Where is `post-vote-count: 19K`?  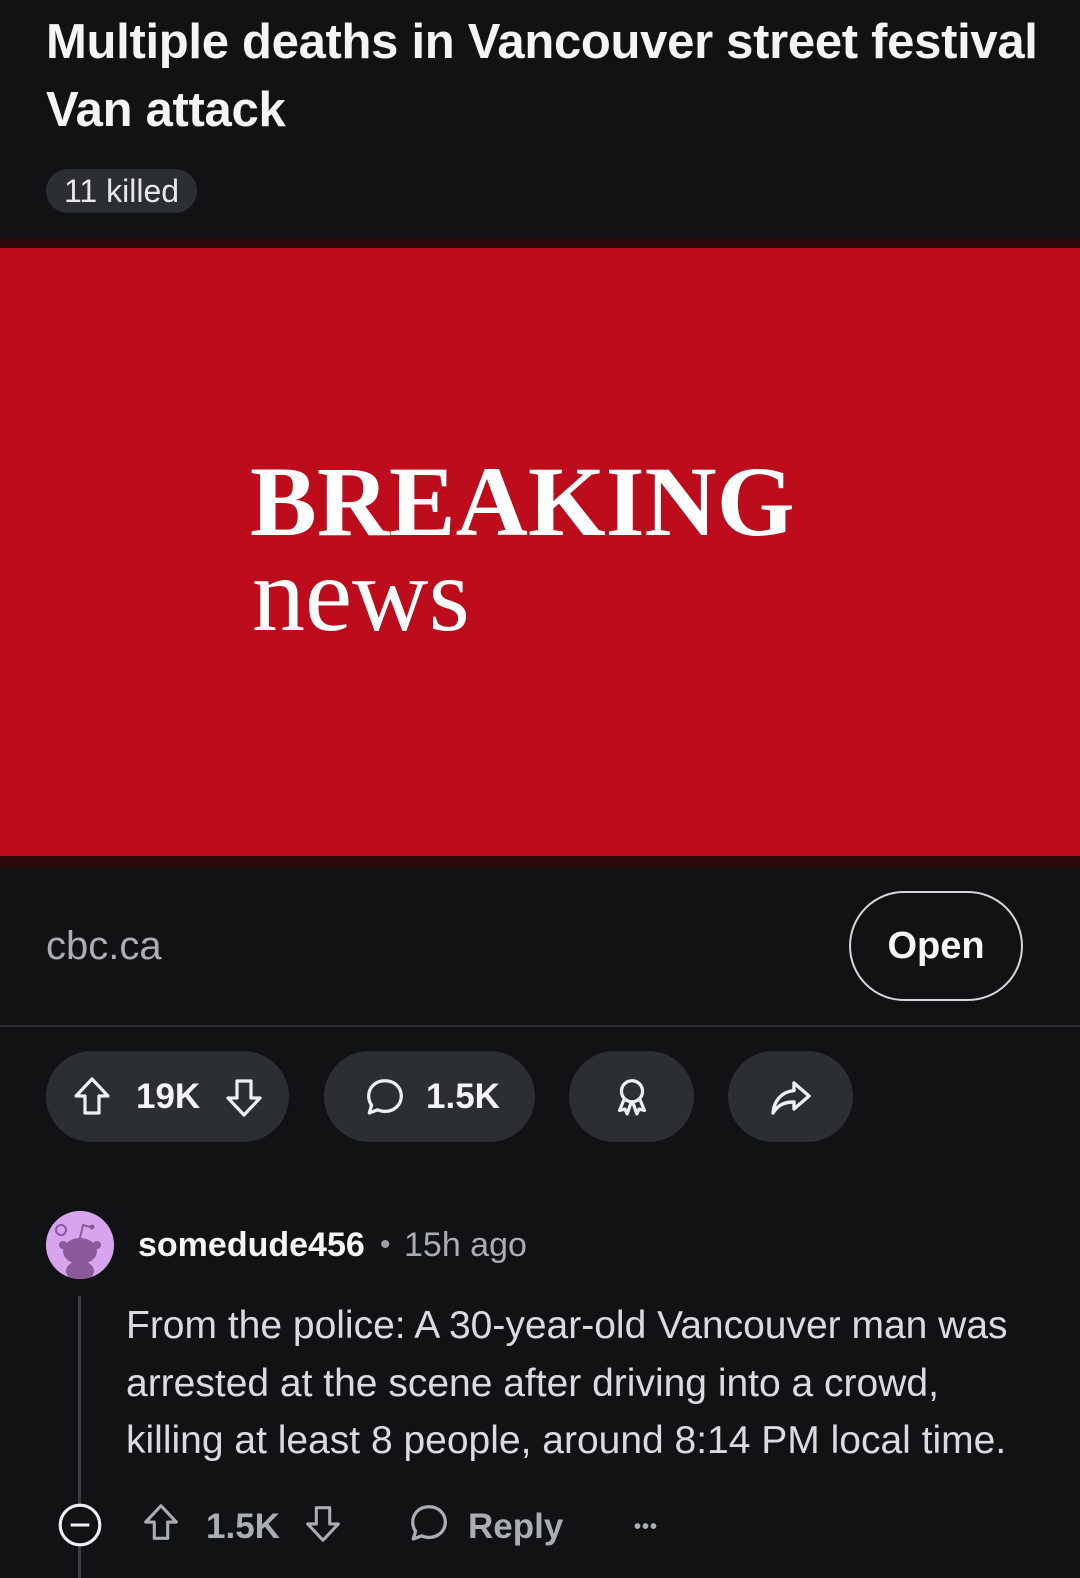 post-vote-count: 19K is located at coordinates (168, 1096).